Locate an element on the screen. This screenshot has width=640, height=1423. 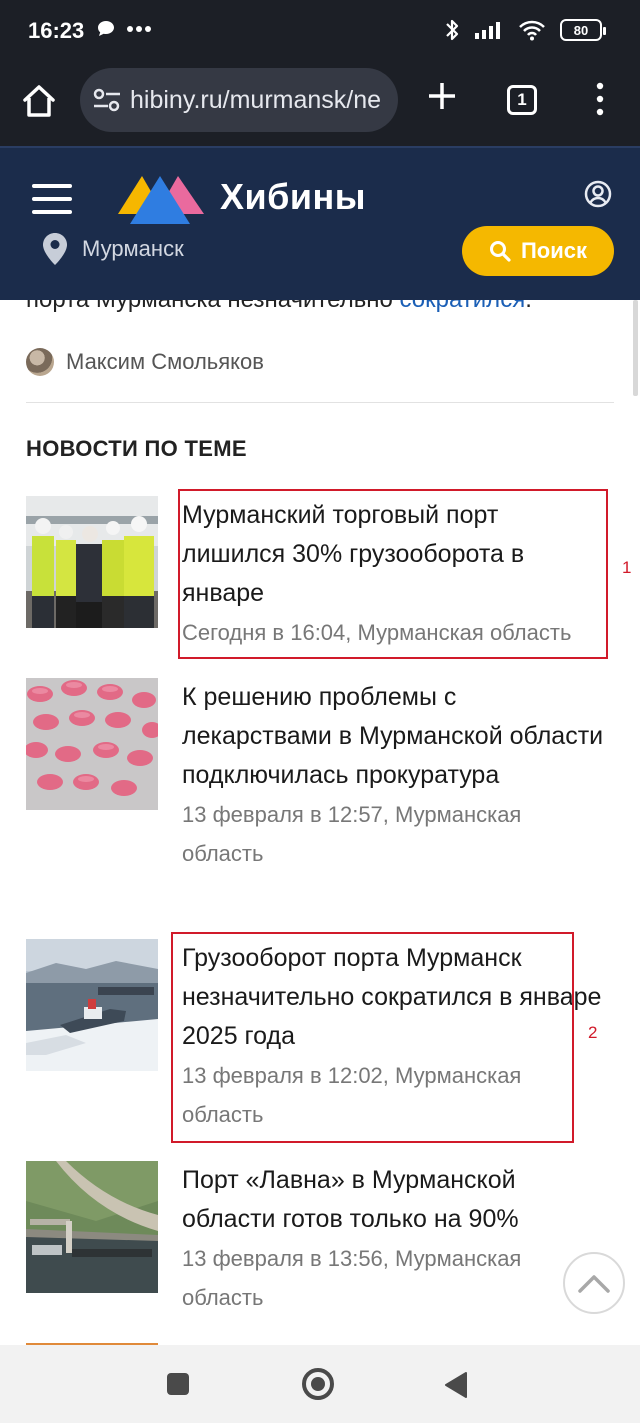
wifi-icon is located at coordinates (532, 30).